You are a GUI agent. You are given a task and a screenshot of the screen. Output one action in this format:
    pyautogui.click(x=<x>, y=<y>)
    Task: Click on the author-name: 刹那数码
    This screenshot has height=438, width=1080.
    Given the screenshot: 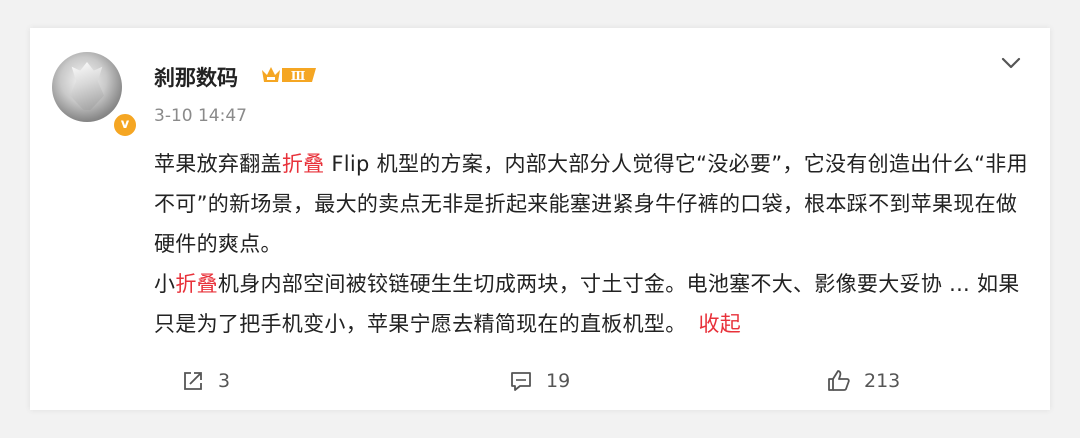 What is the action you would take?
    pyautogui.click(x=196, y=77)
    